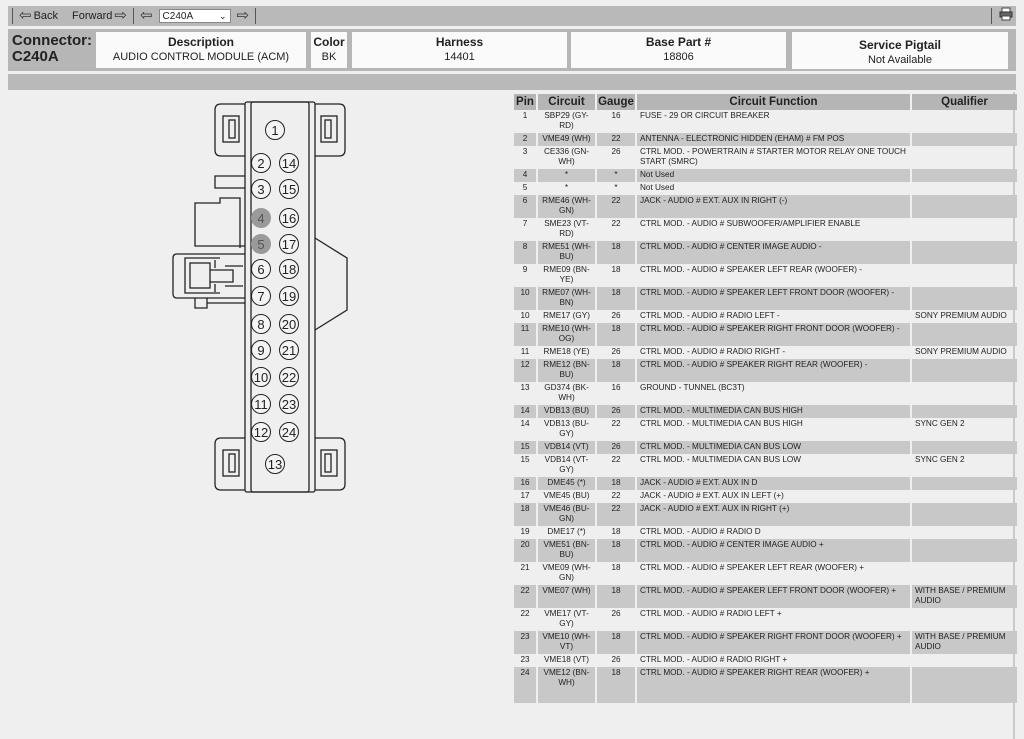 This screenshot has height=739, width=1024. I want to click on connector-pin: 12, so click(261, 432).